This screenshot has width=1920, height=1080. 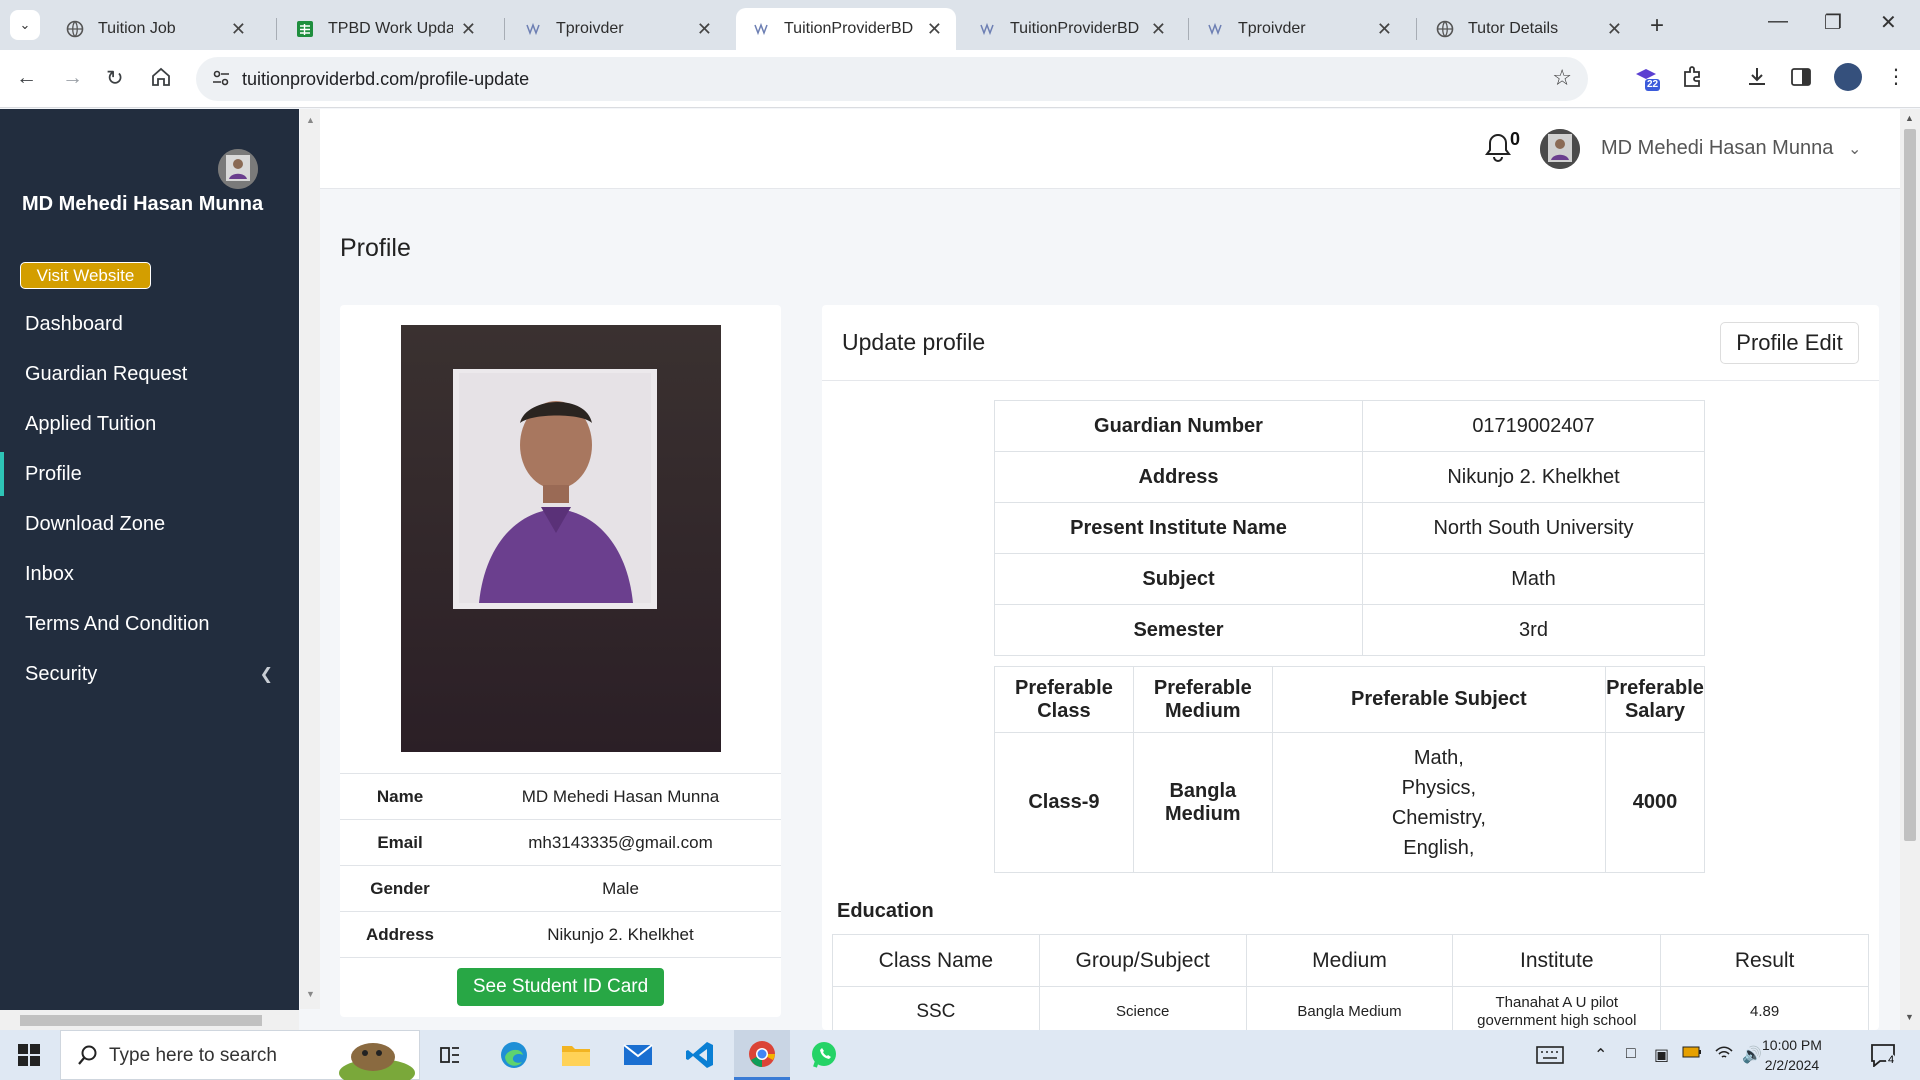 What do you see at coordinates (560, 987) in the screenshot?
I see `see-student-id-card-button: See Student ID Card` at bounding box center [560, 987].